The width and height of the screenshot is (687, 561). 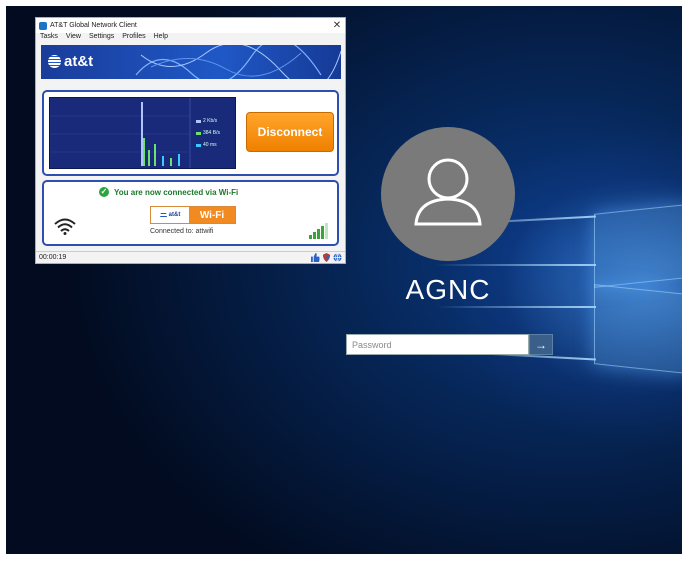 What do you see at coordinates (318, 231) in the screenshot?
I see `signal-strength-icon` at bounding box center [318, 231].